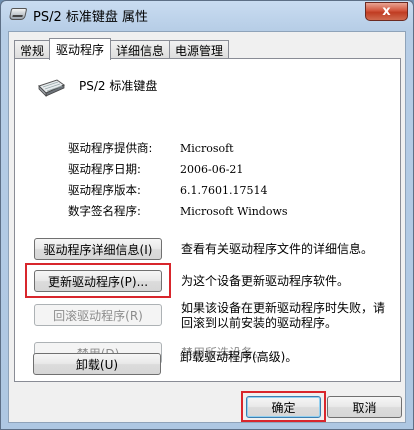  What do you see at coordinates (178, 211) in the screenshot?
I see `info-row-signer: 数字签名程序: Microsoft Windows` at bounding box center [178, 211].